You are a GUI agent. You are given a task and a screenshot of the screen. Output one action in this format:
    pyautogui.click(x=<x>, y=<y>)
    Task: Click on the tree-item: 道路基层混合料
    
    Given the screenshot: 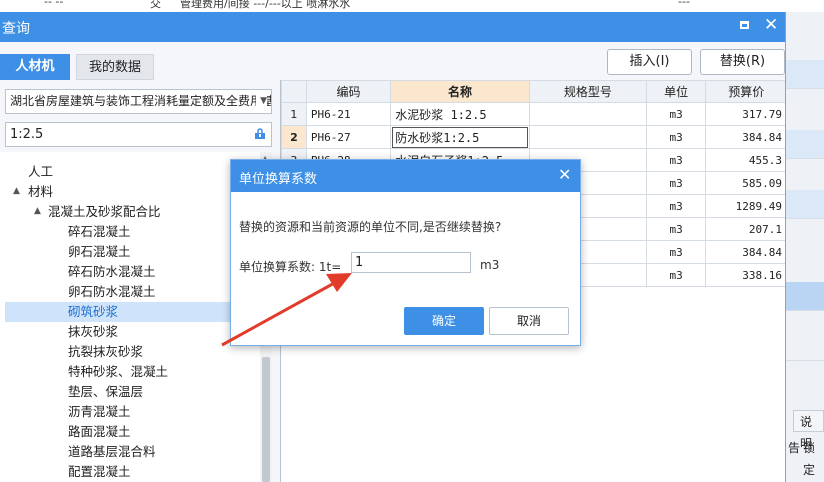 What is the action you would take?
    pyautogui.click(x=112, y=452)
    